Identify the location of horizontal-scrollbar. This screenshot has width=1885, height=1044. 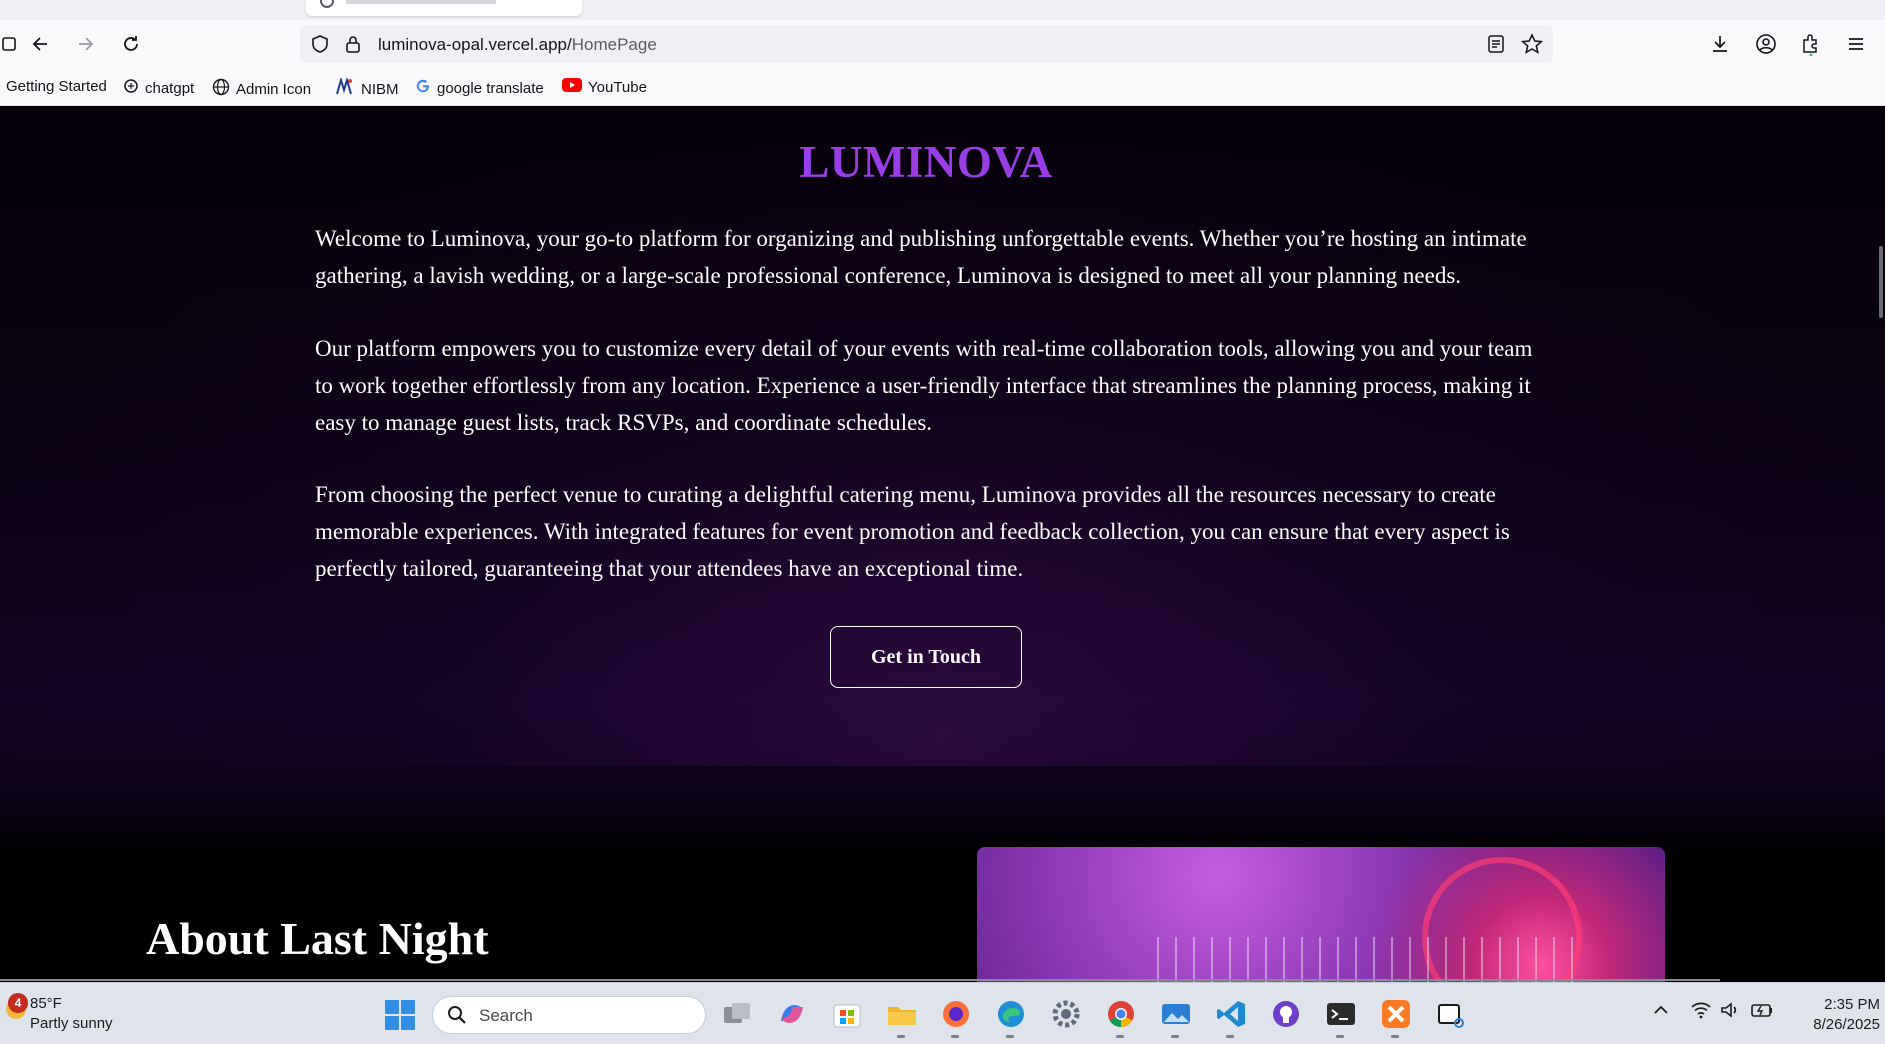
(860, 980).